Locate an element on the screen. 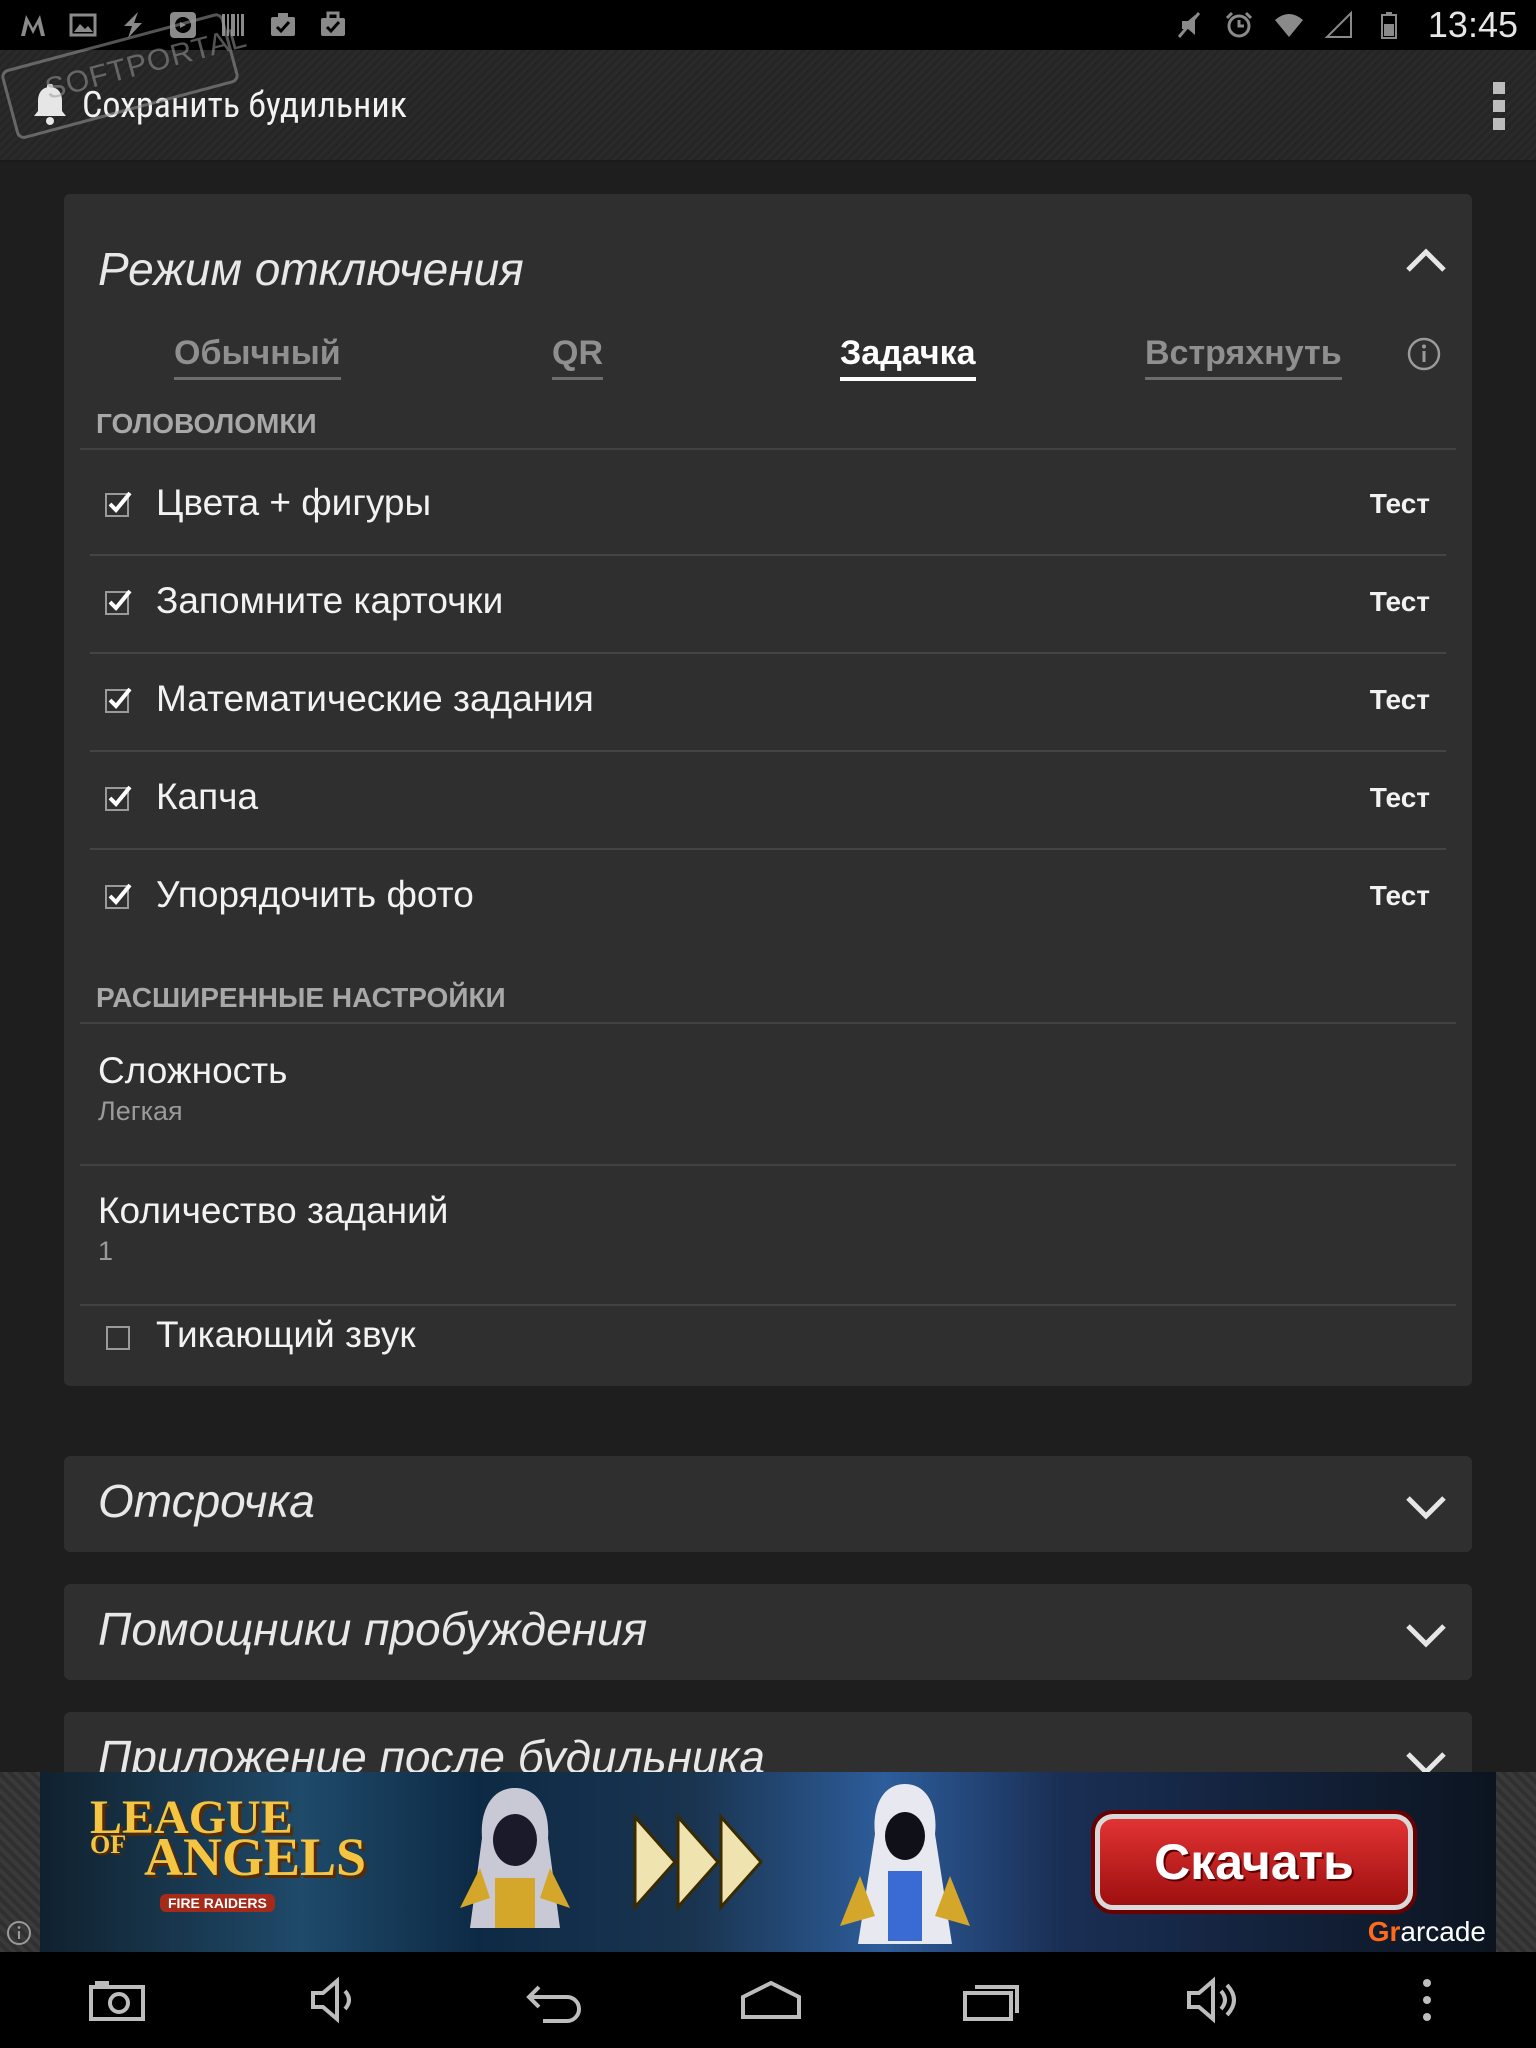  ad-download-button: Скачать is located at coordinates (1254, 1862).